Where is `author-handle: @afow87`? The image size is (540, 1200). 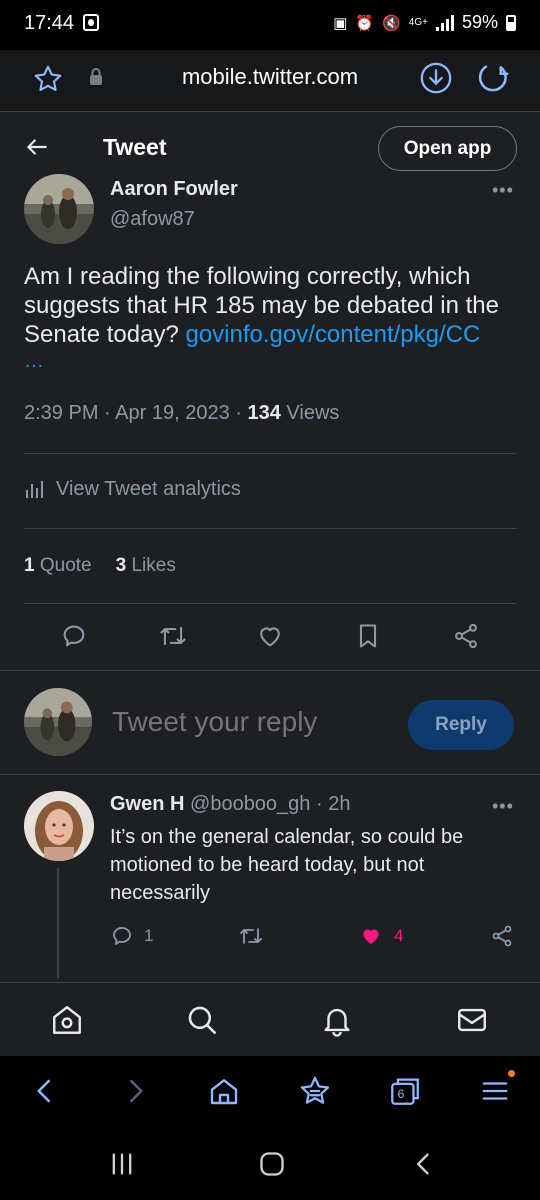 author-handle: @afow87 is located at coordinates (152, 219).